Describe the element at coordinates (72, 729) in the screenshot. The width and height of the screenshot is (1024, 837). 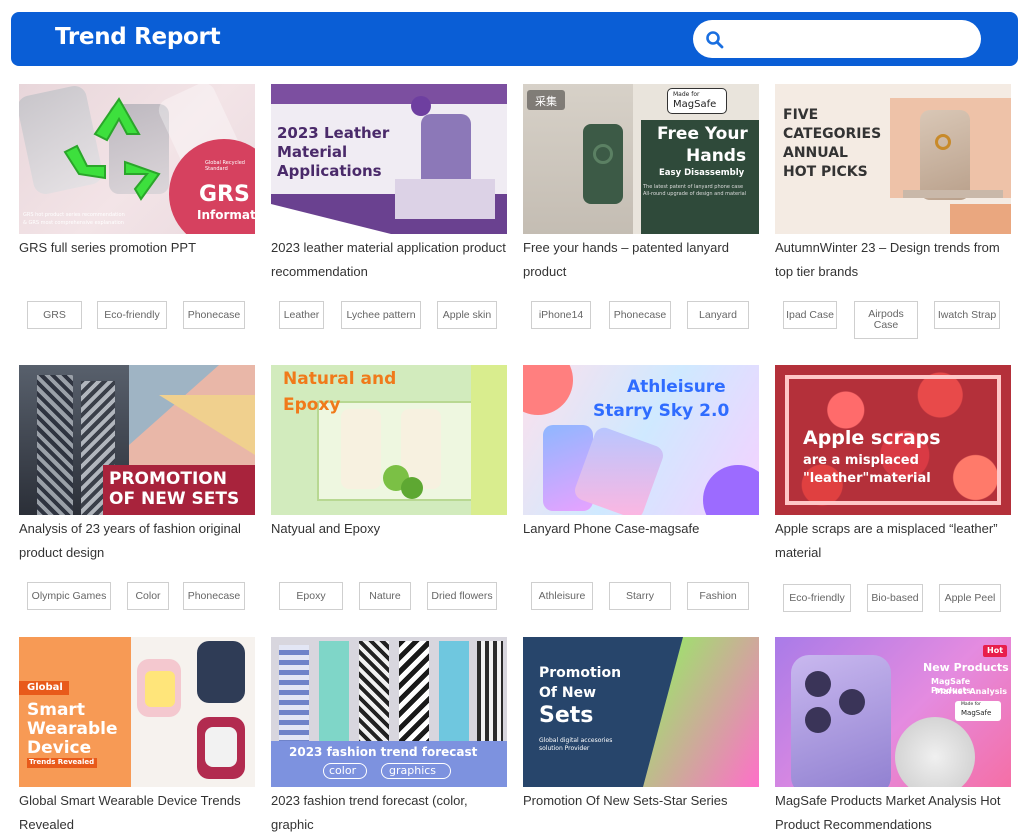
I see `thumb-headline: Wearable` at that location.